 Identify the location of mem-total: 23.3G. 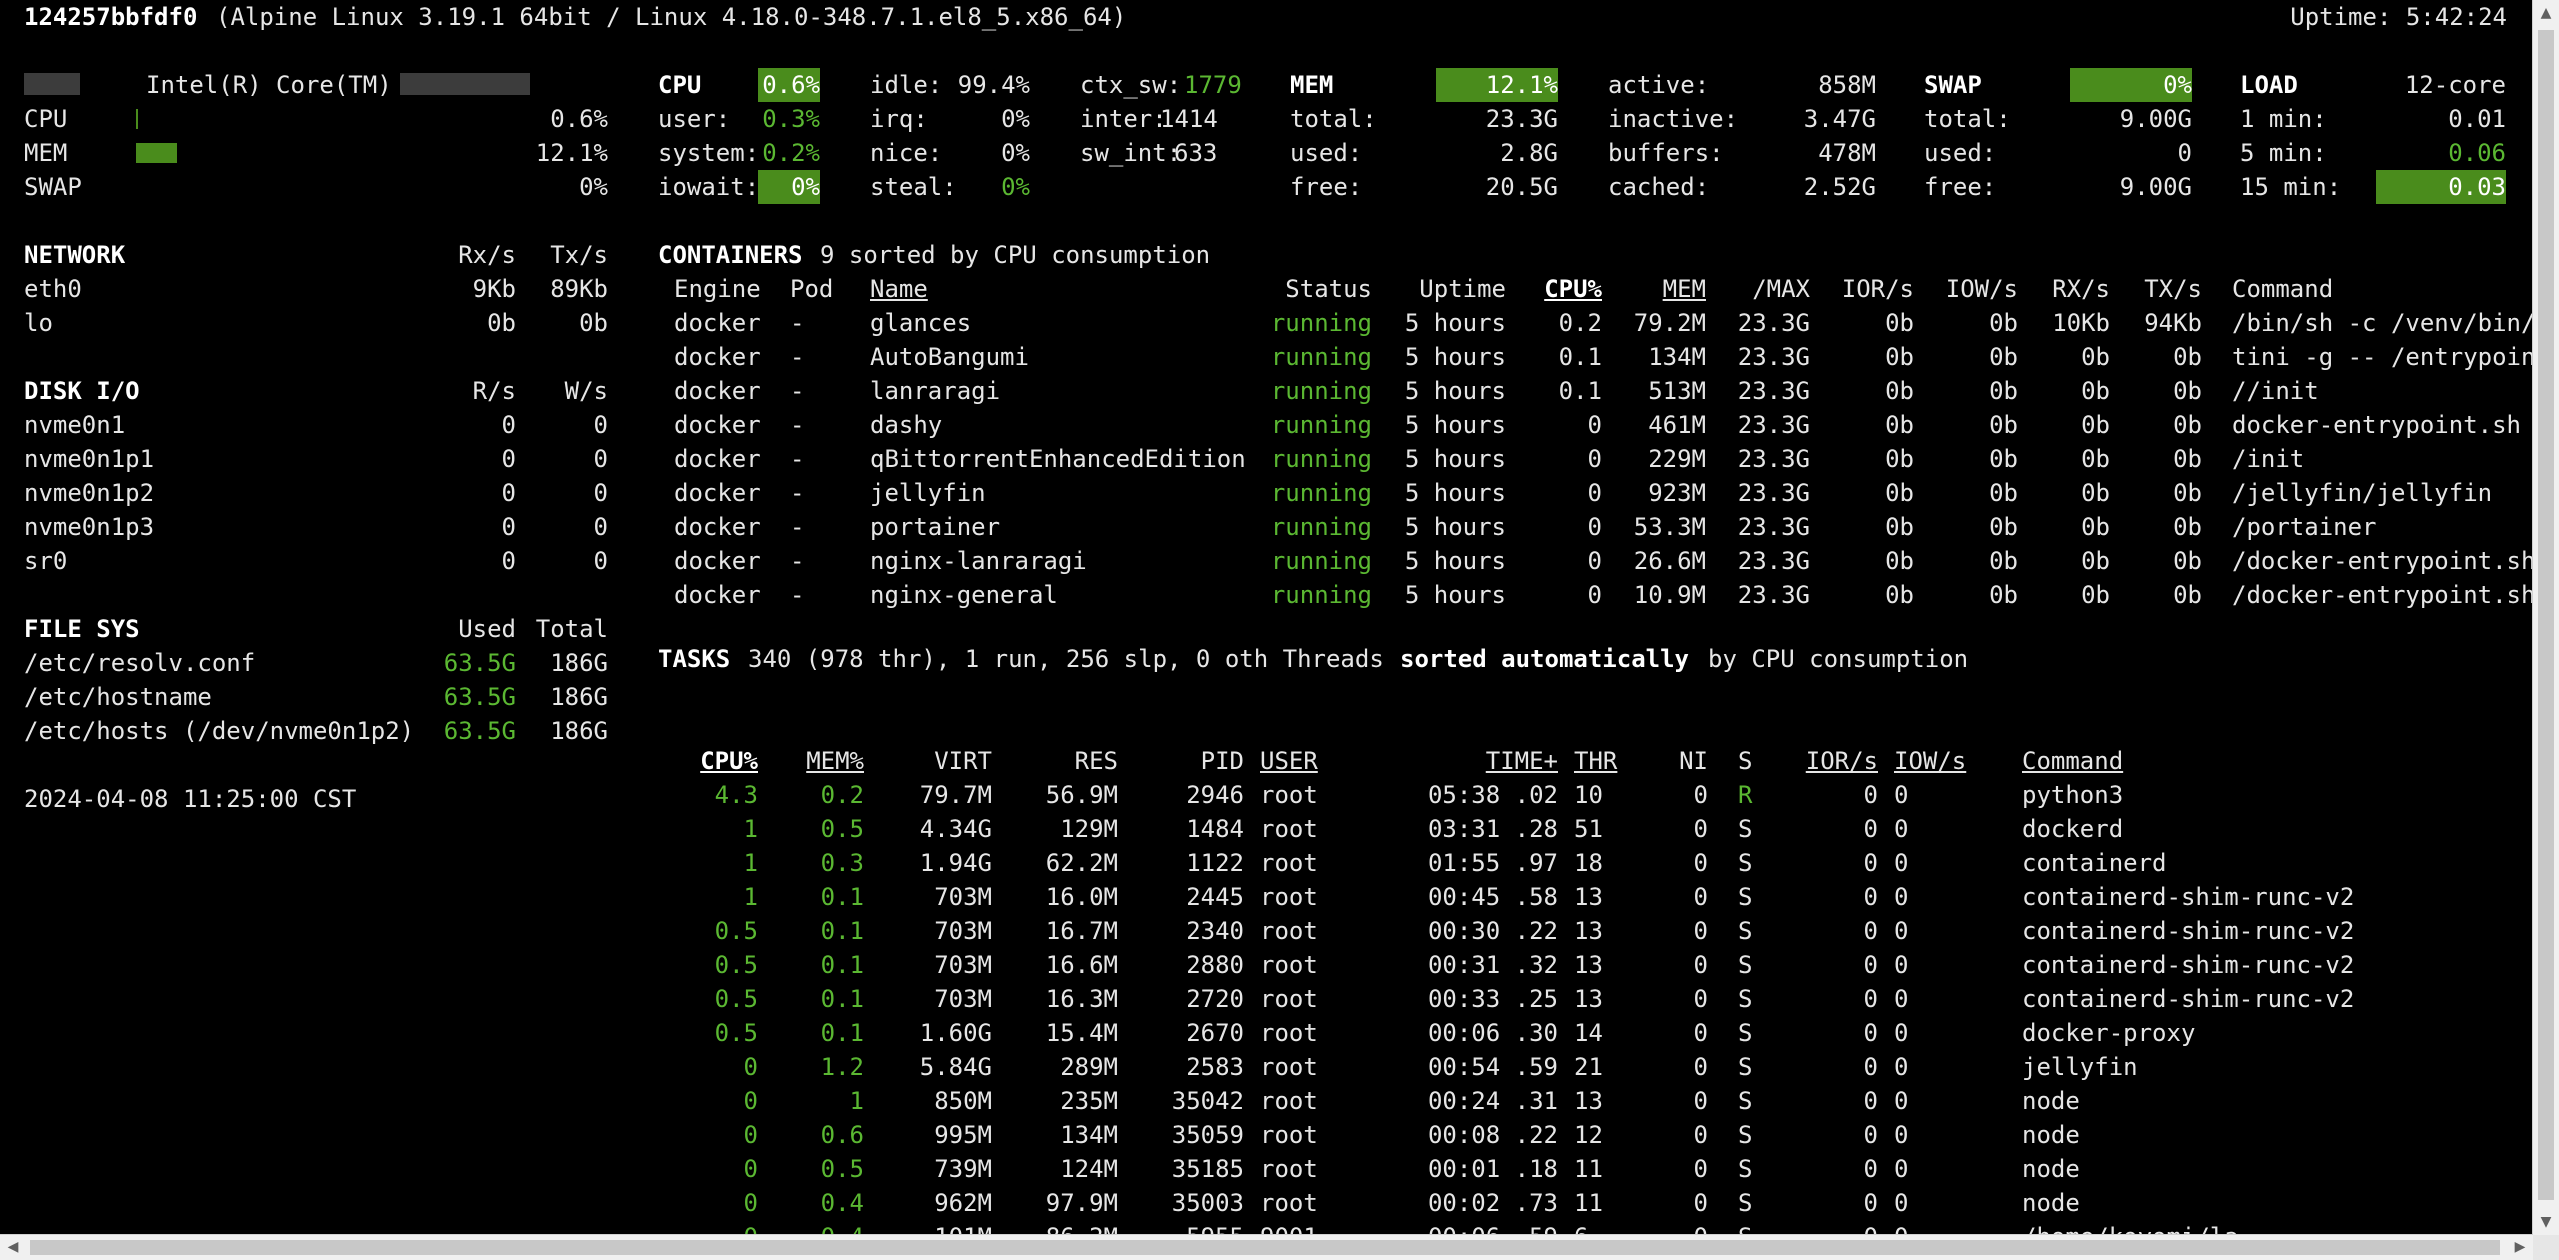
(1521, 119).